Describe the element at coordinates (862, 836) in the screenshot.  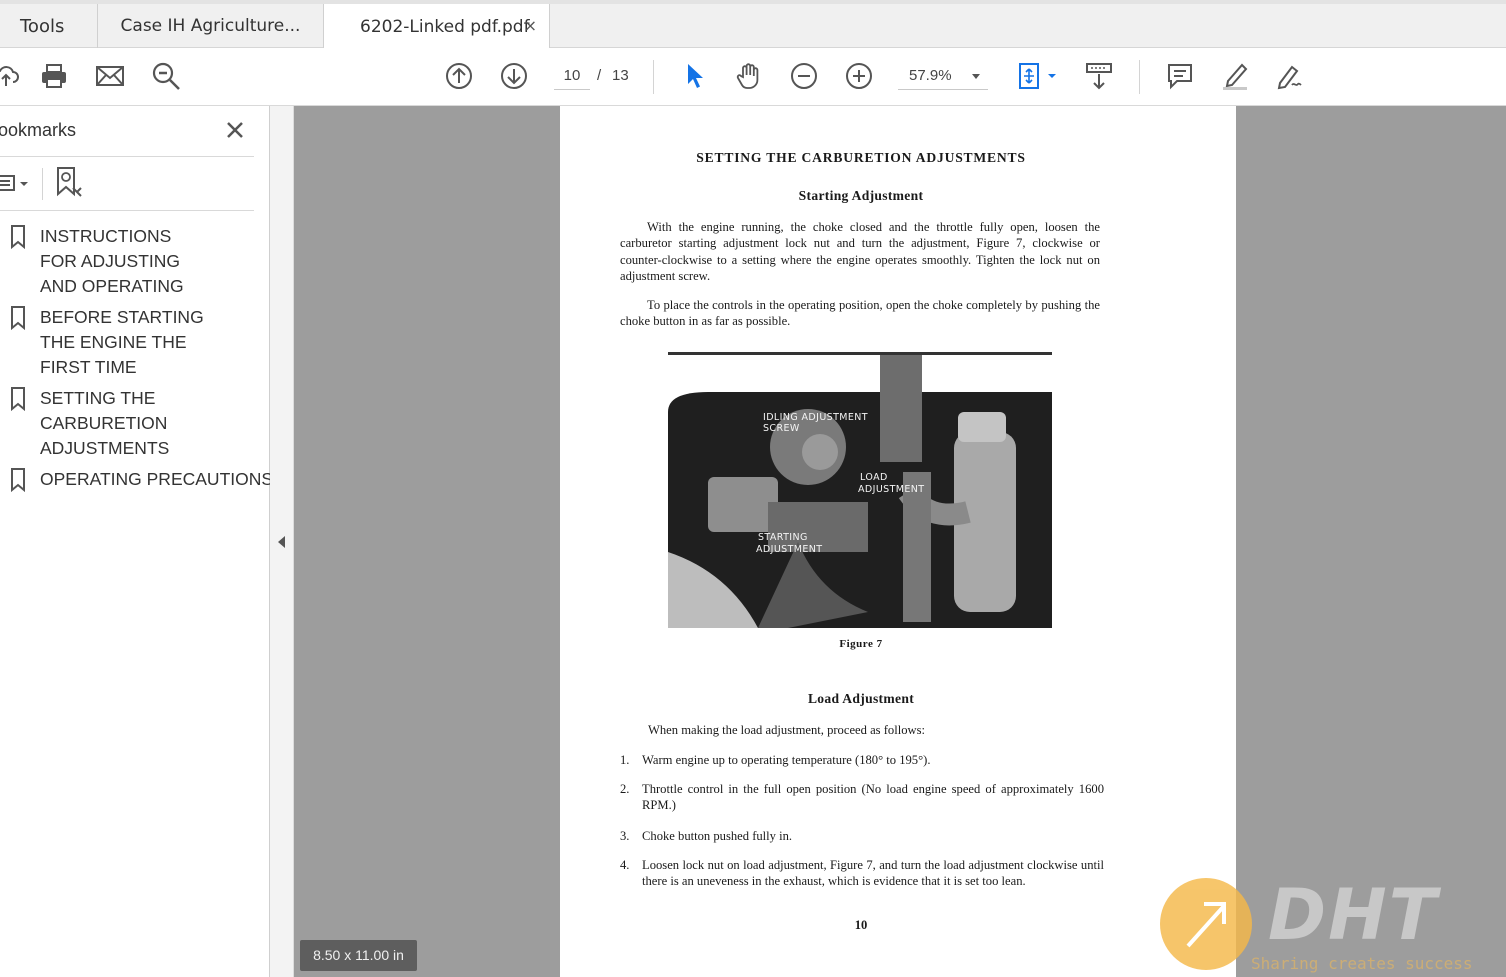
I see `list-item: 3. Choke button pushed fully in.` at that location.